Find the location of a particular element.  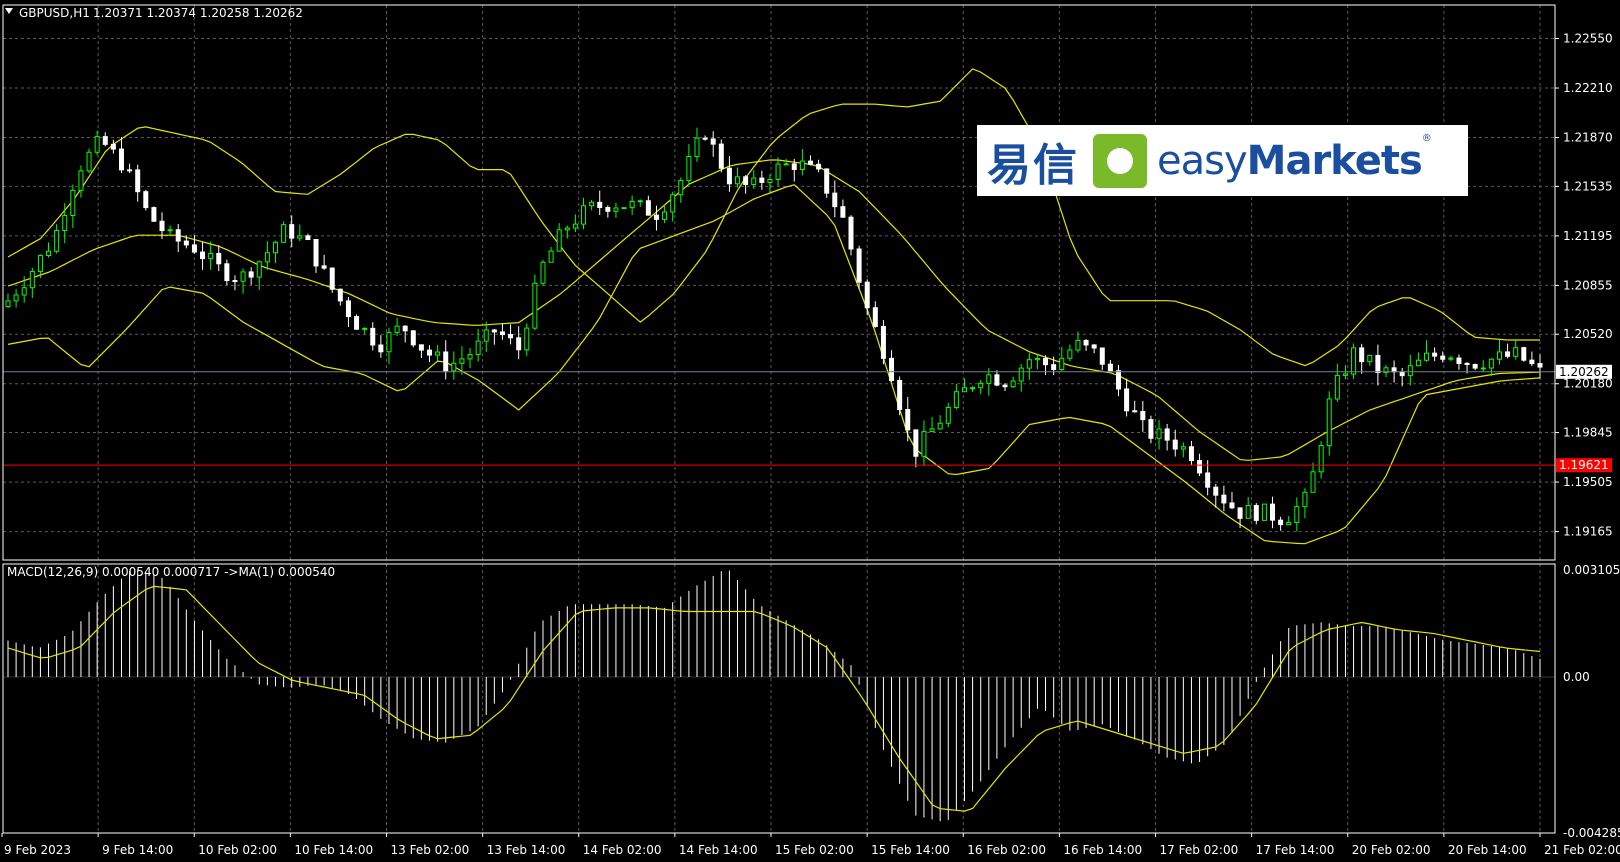

time-tick-label: 10 Feb 02:00 is located at coordinates (237, 850).